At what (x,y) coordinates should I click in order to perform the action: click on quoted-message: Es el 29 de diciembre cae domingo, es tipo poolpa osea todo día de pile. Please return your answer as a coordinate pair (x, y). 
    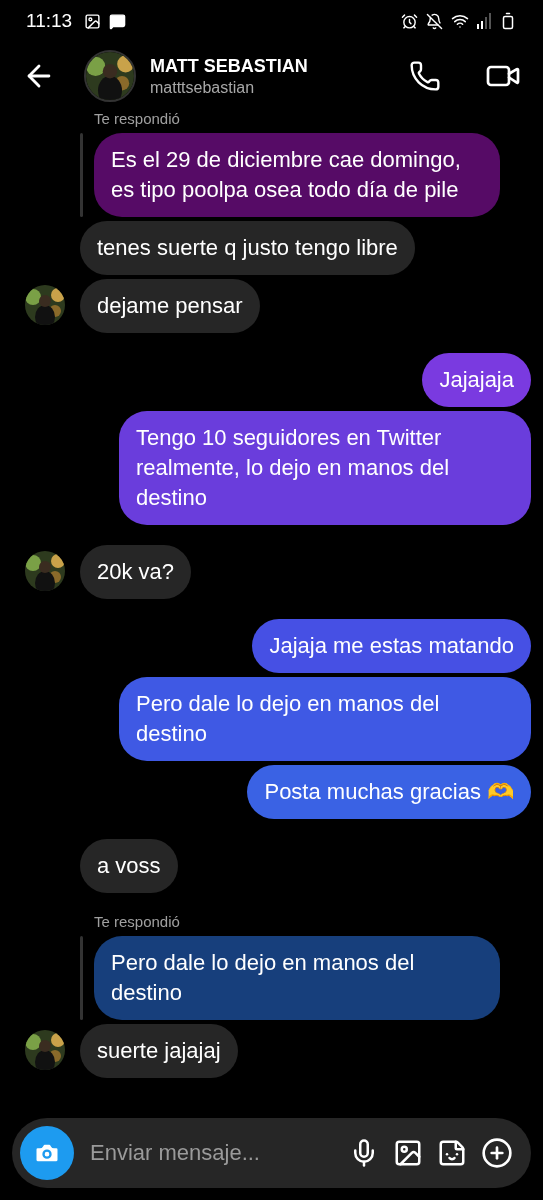
    Looking at the image, I should click on (297, 175).